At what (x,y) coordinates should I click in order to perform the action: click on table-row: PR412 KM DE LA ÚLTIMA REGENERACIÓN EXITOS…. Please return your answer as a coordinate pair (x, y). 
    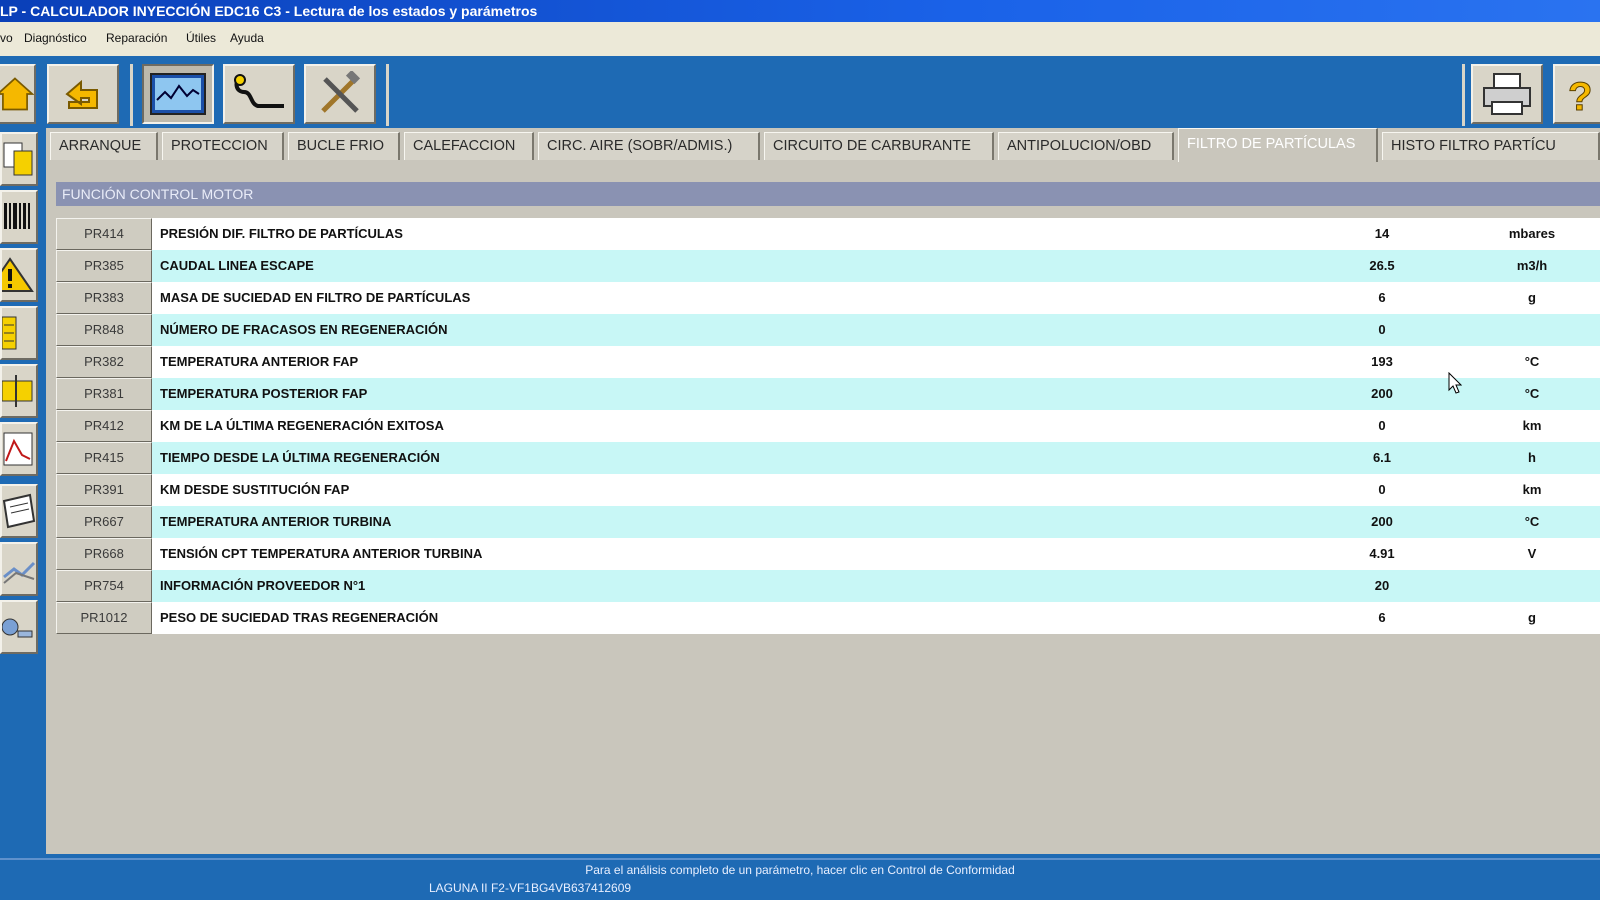
    Looking at the image, I should click on (828, 426).